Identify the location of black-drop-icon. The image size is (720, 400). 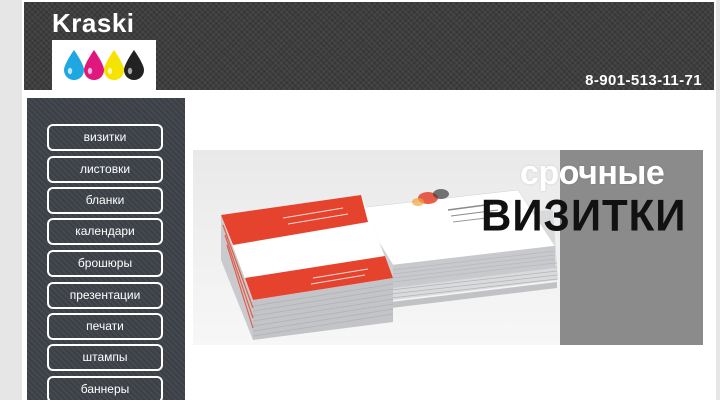
(134, 65).